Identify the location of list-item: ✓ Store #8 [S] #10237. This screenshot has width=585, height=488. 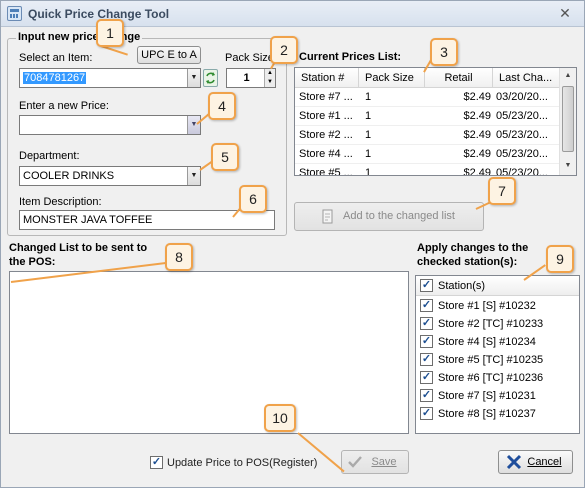
(497, 414).